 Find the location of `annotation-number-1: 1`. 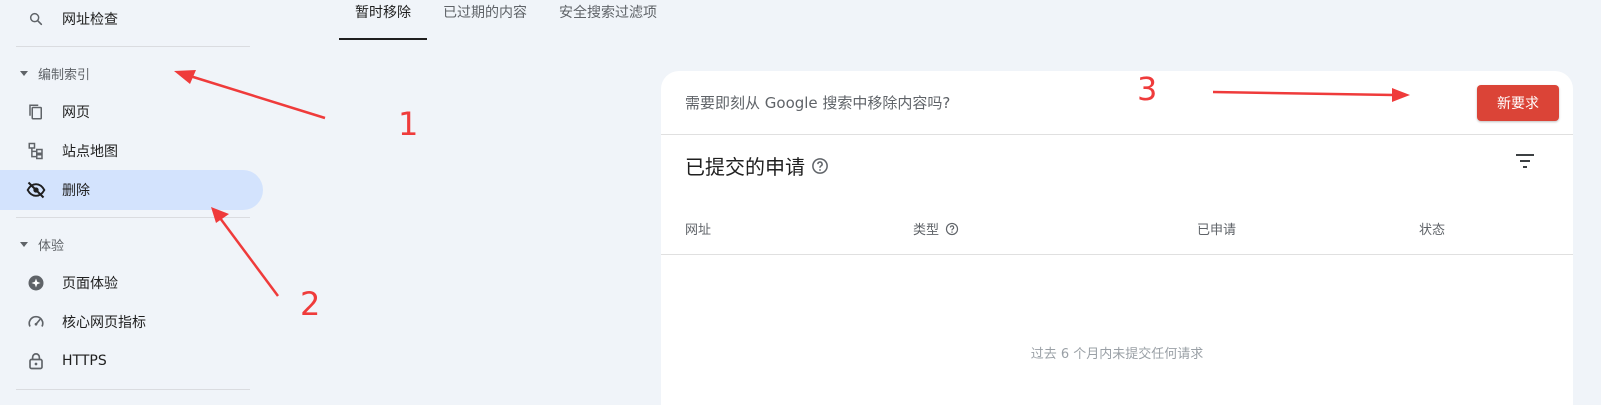

annotation-number-1: 1 is located at coordinates (408, 124).